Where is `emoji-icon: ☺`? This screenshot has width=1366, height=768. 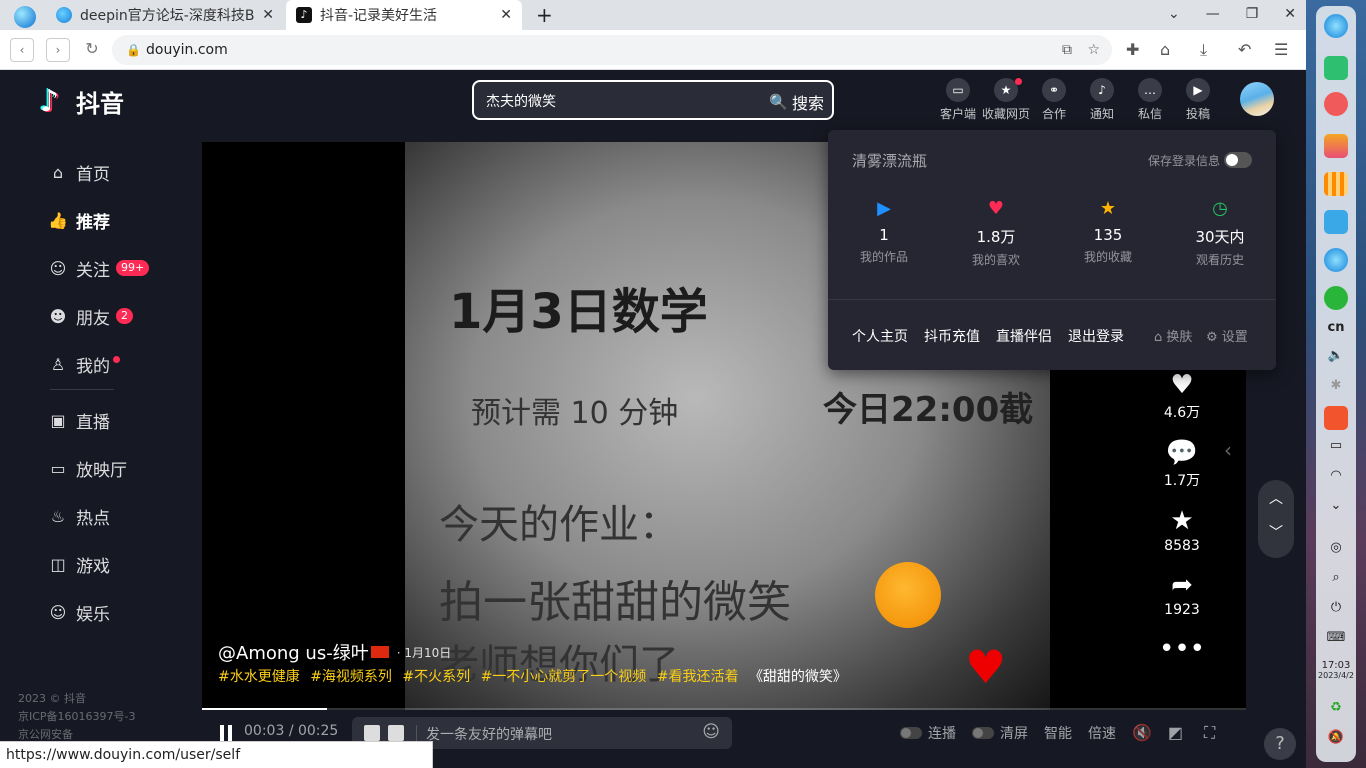
emoji-icon: ☺ is located at coordinates (711, 732).